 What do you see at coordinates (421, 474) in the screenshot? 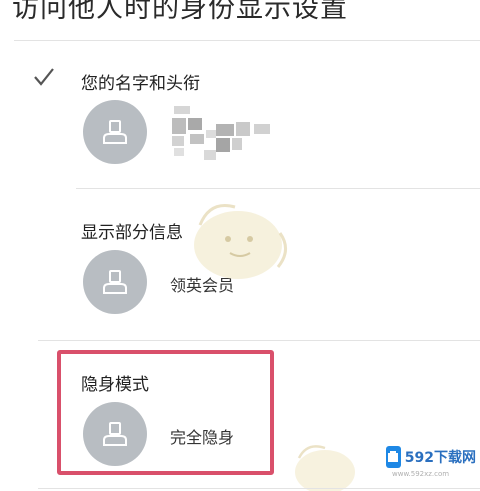
I see `logo-subtext: www.592xz.com` at bounding box center [421, 474].